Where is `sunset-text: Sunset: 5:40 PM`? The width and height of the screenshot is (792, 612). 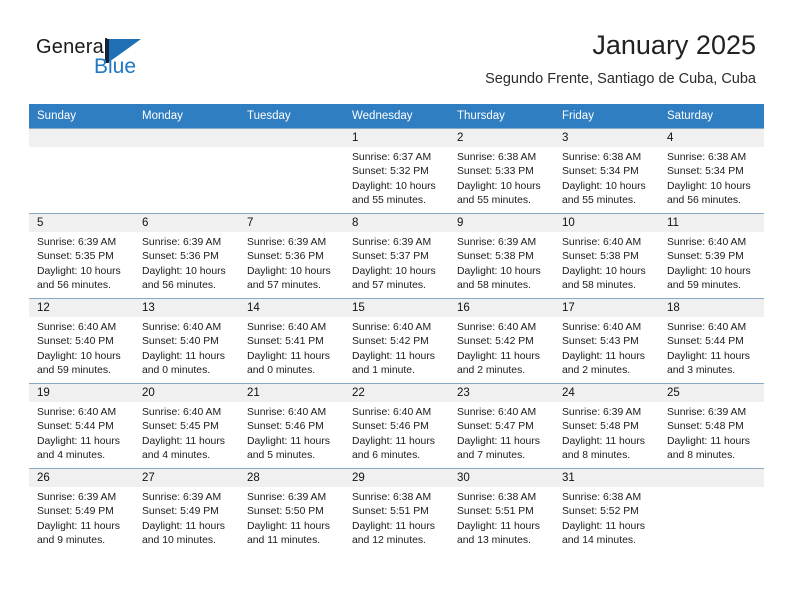 sunset-text: Sunset: 5:40 PM is located at coordinates (180, 342).